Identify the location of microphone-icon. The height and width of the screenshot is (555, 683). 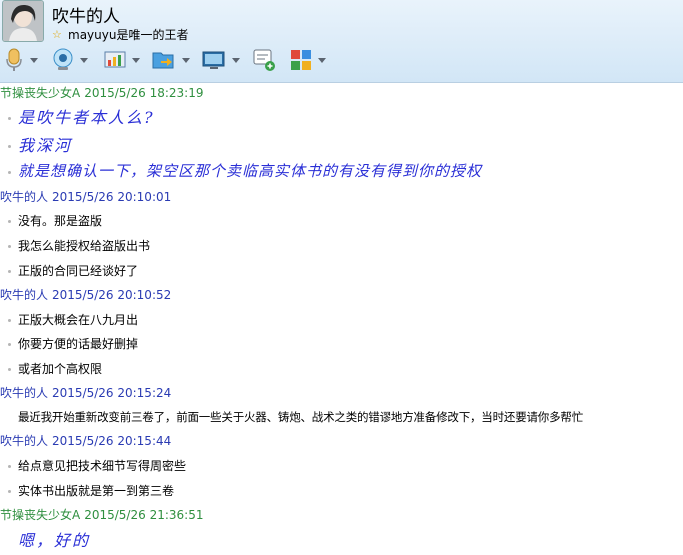
(14, 59).